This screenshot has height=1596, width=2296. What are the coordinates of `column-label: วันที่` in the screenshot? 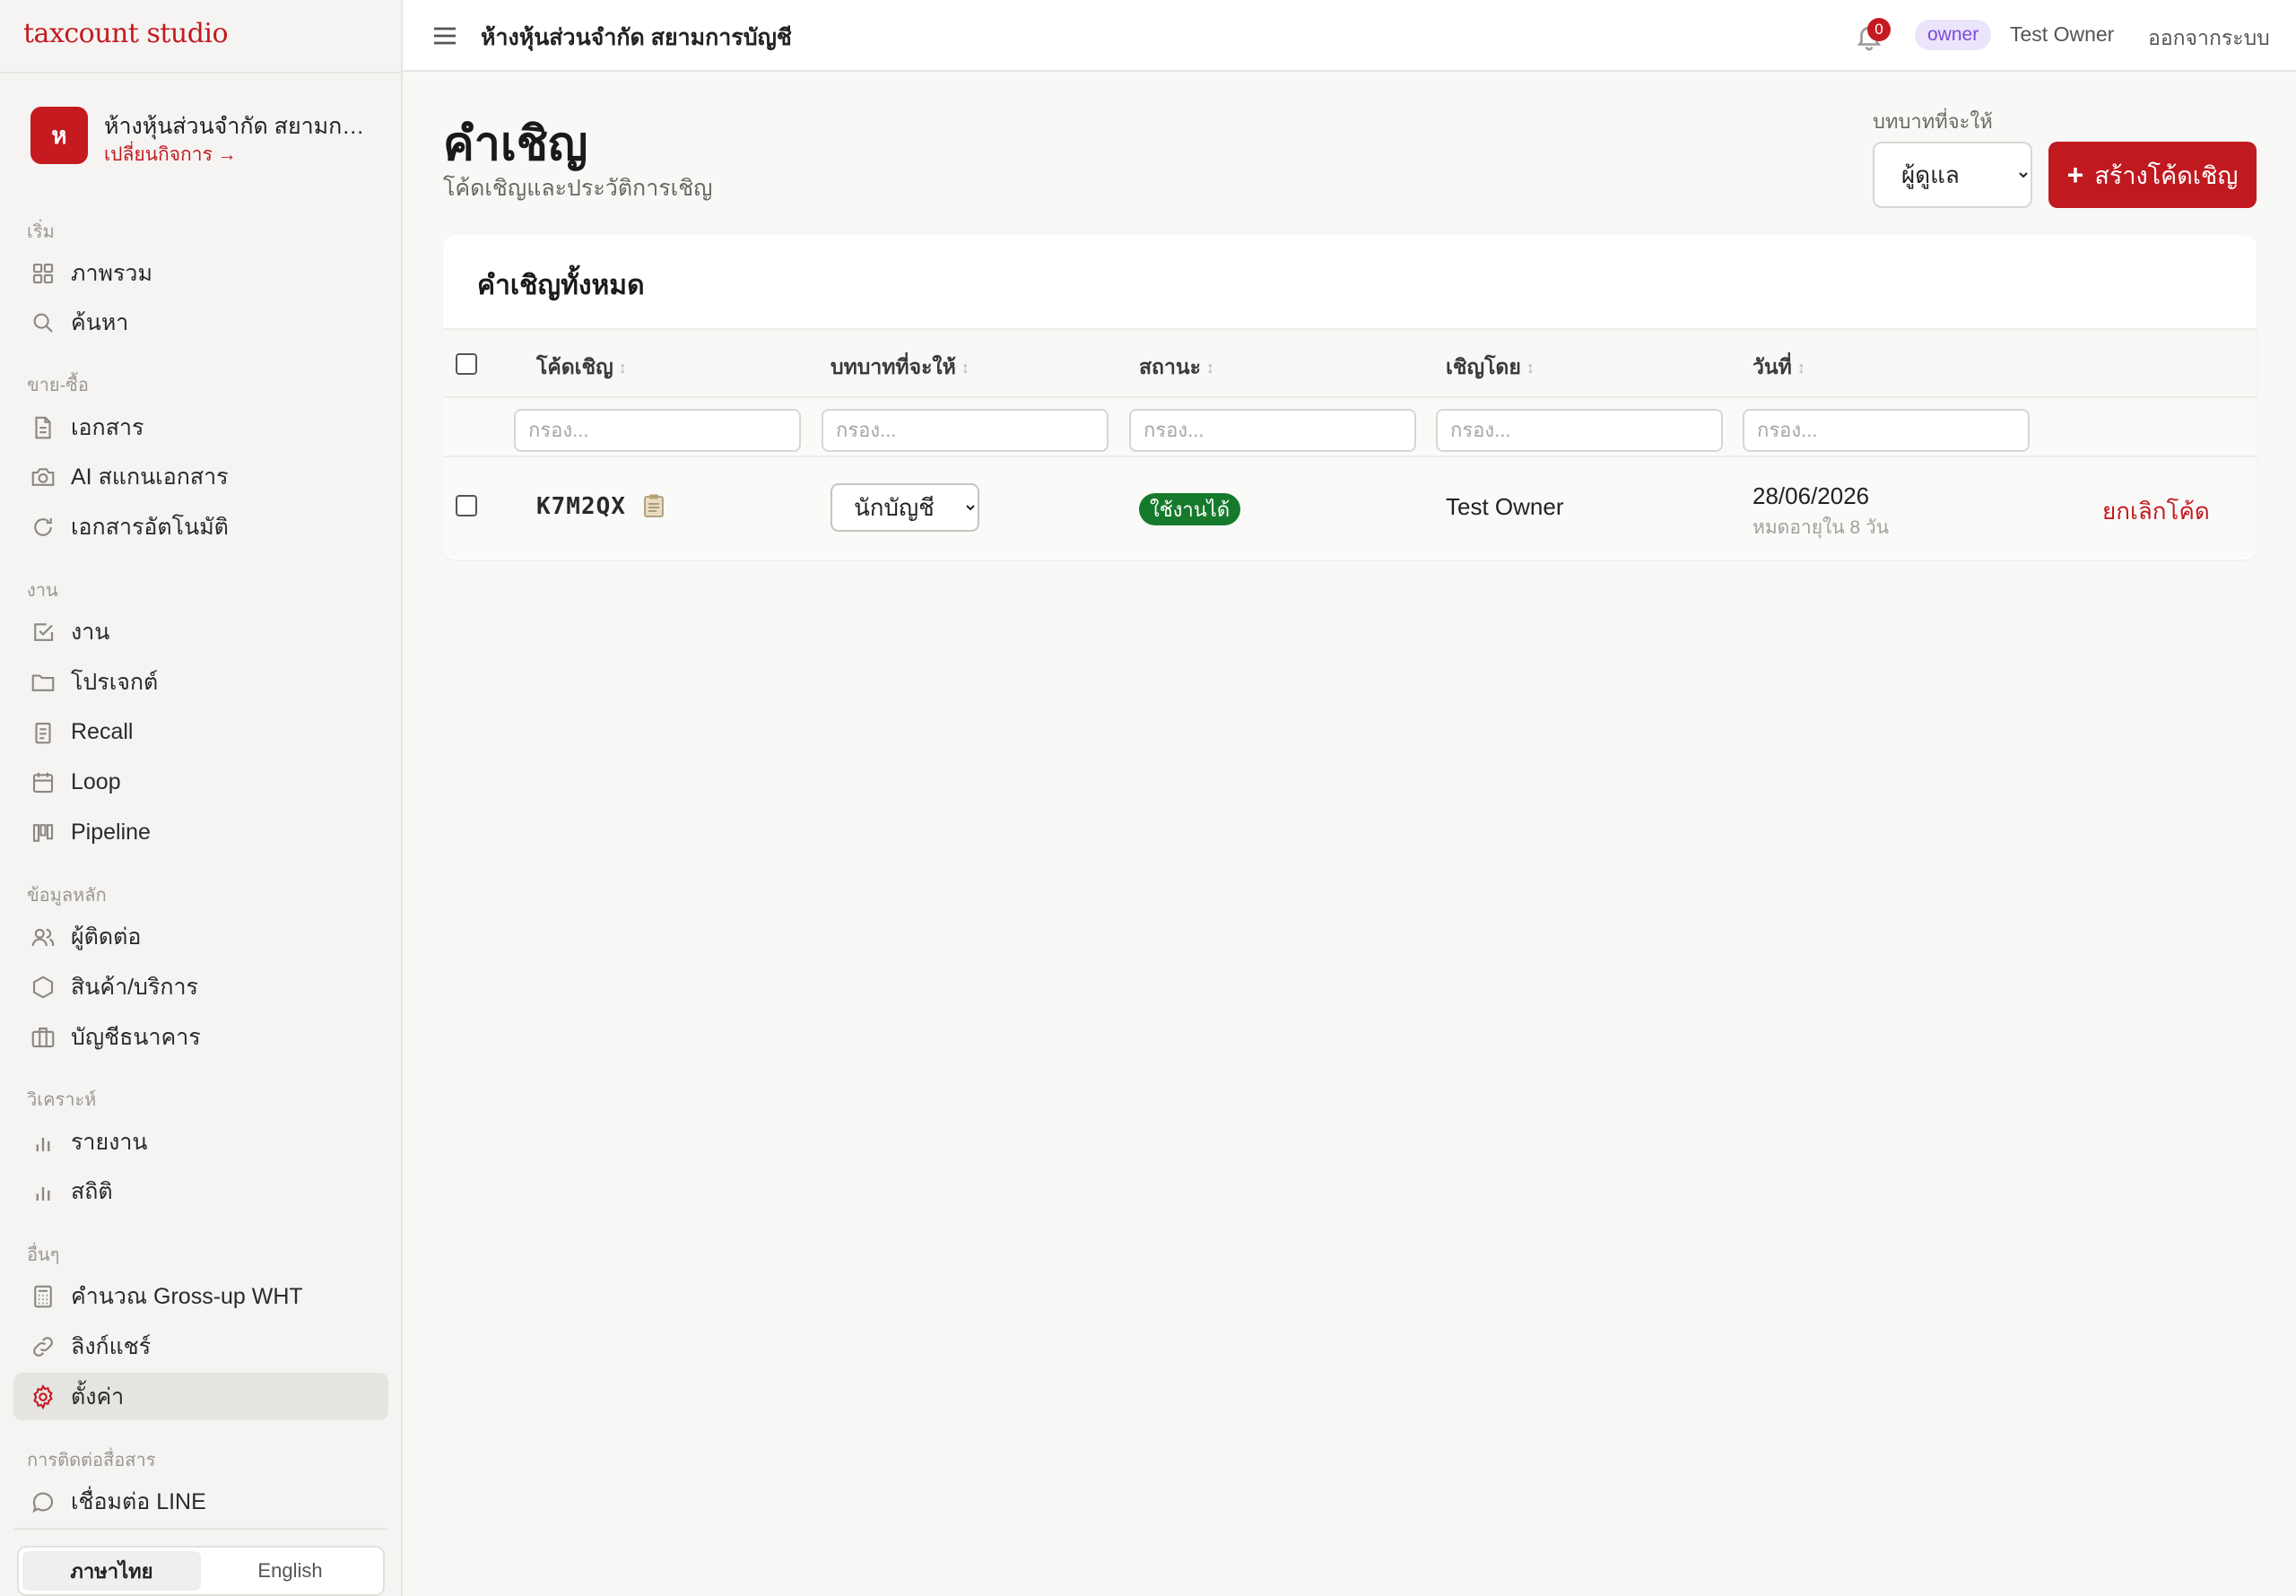 It's located at (1772, 366).